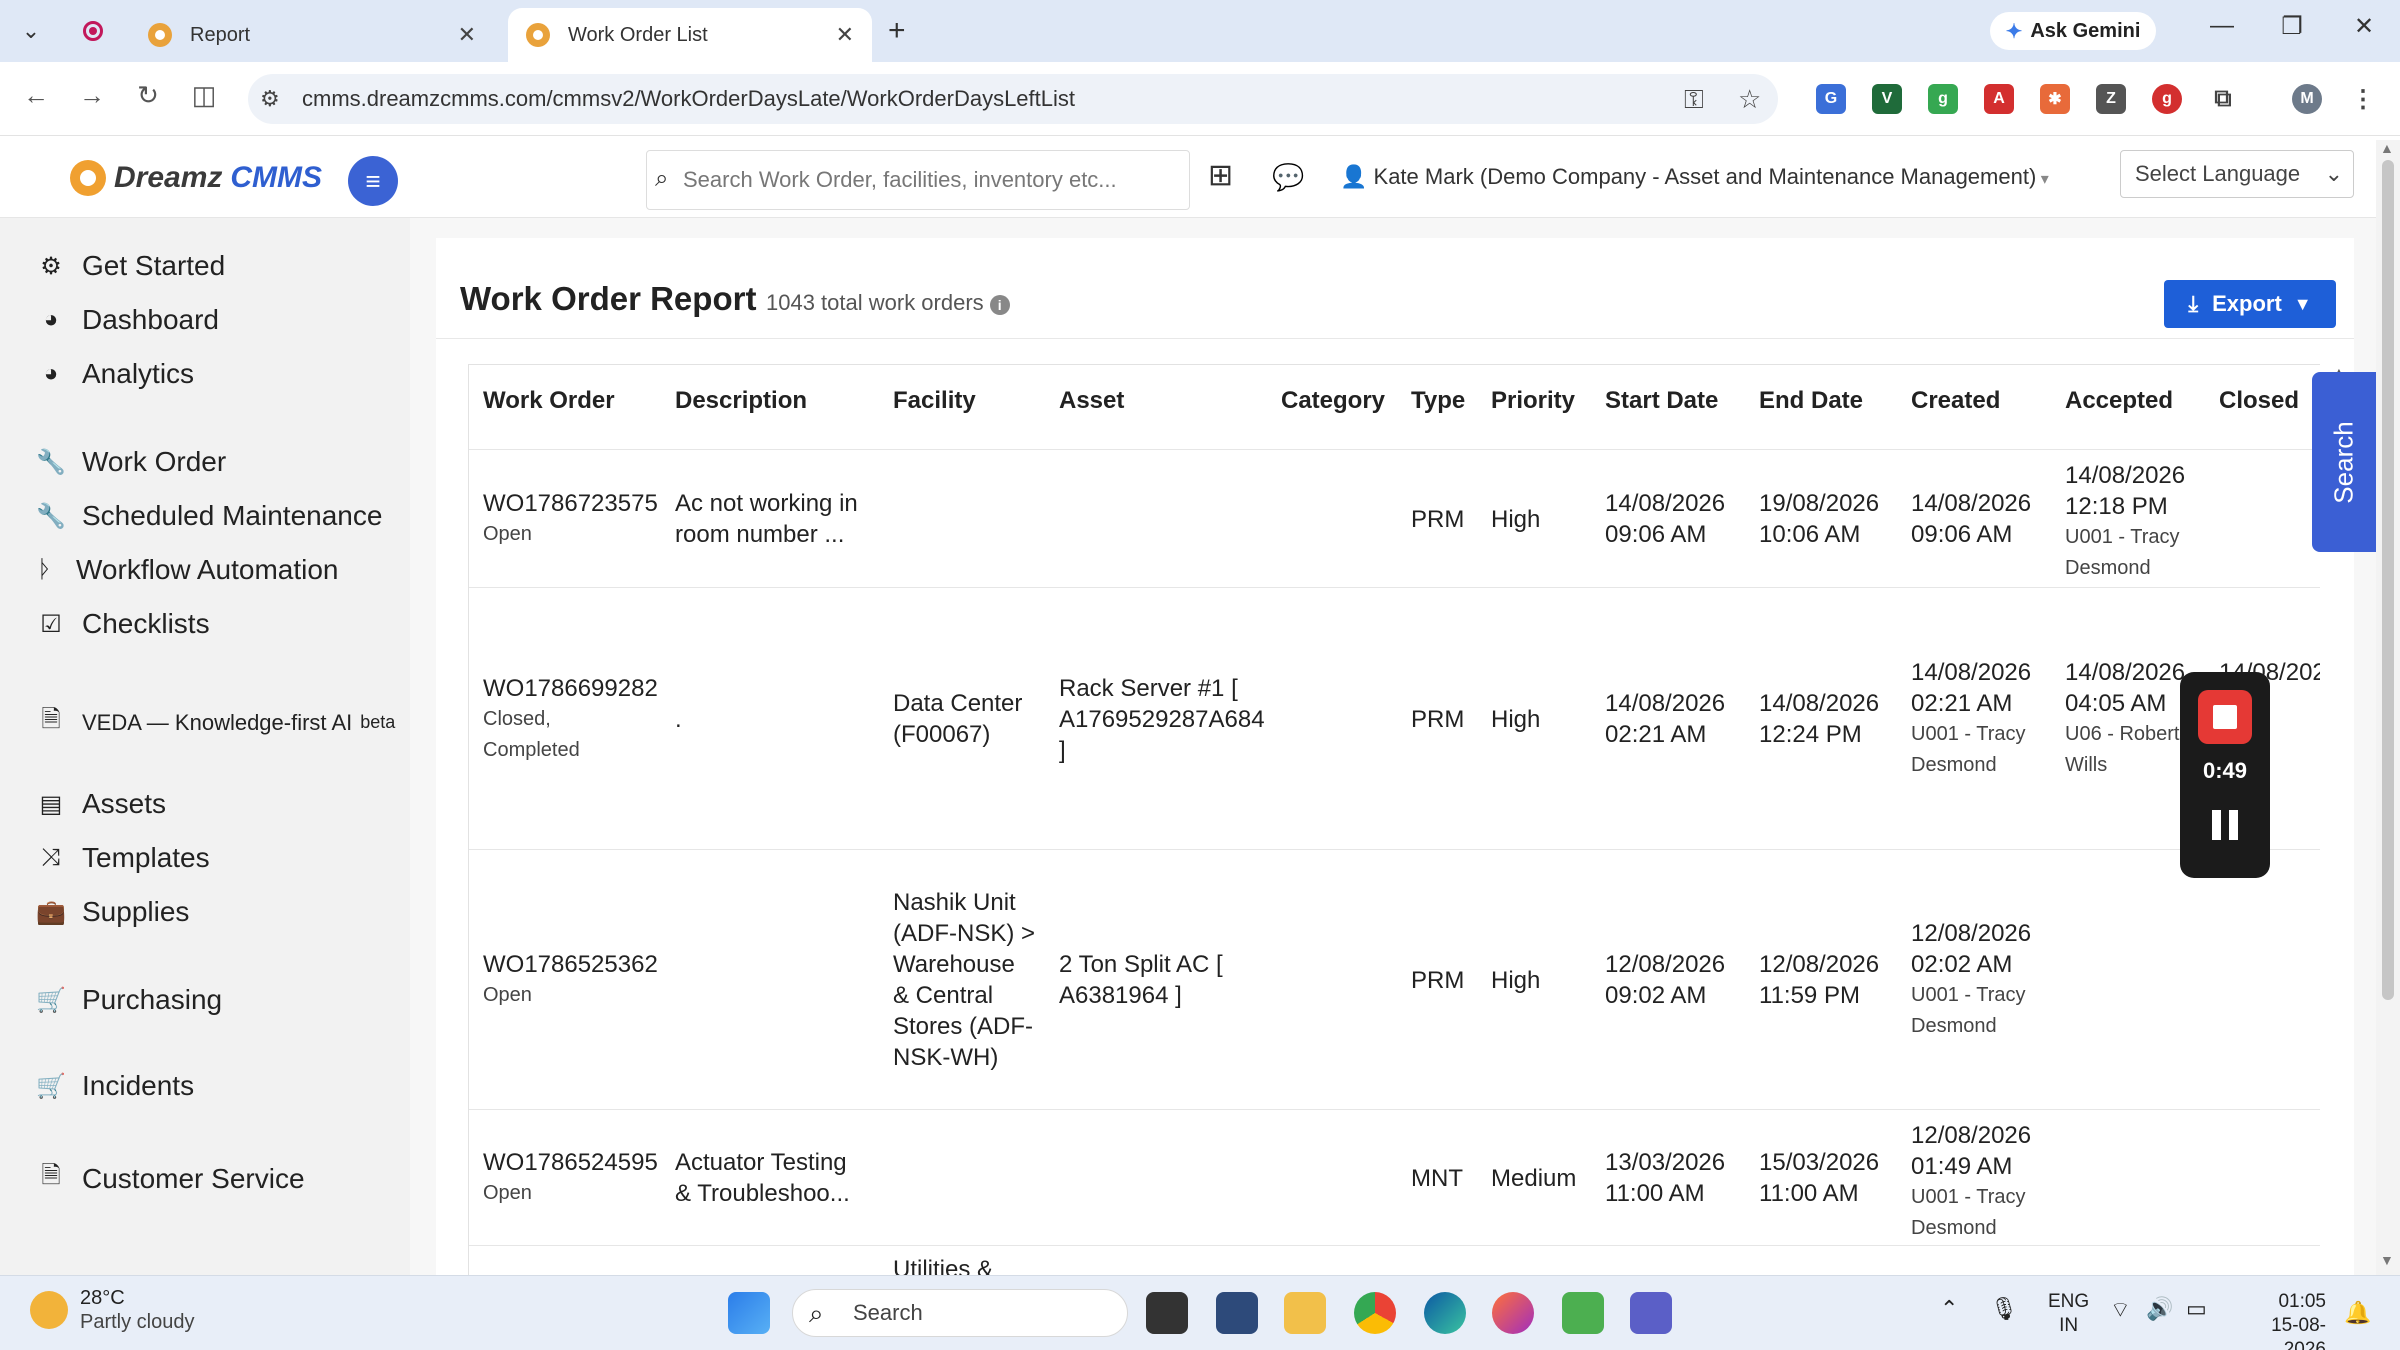  What do you see at coordinates (1949, 1309) in the screenshot?
I see `tray-chevron-icon: ⌃` at bounding box center [1949, 1309].